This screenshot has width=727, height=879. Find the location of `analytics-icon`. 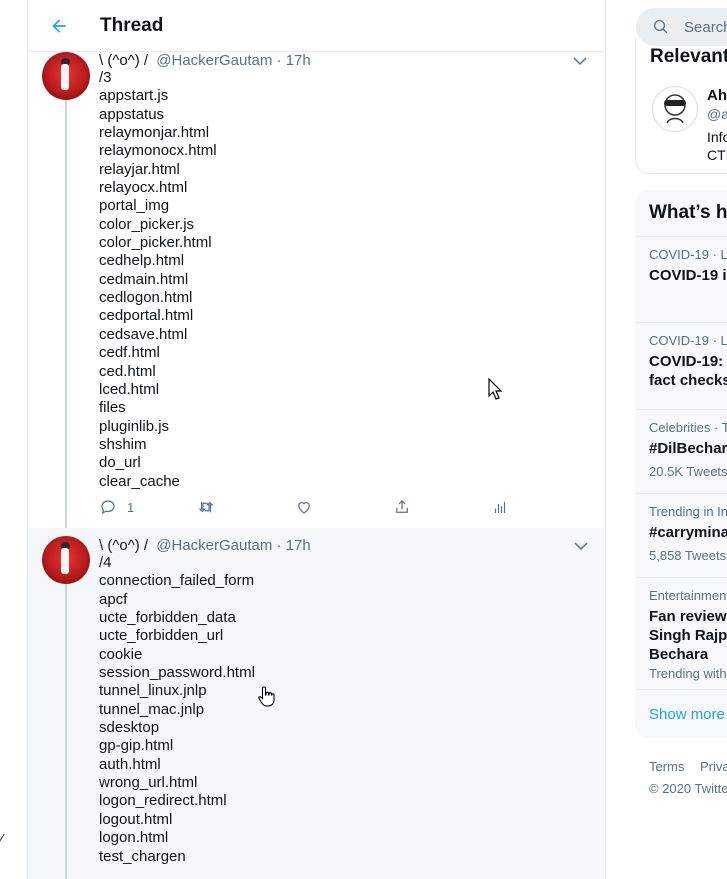

analytics-icon is located at coordinates (500, 507).